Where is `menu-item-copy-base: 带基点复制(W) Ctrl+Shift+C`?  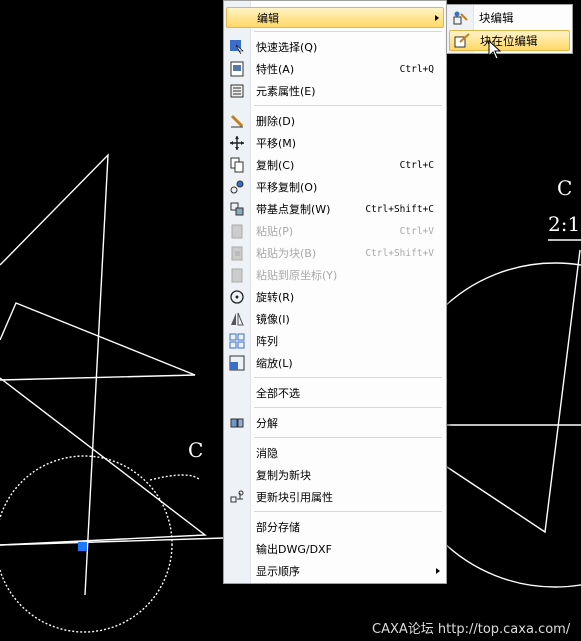
menu-item-copy-base: 带基点复制(W) Ctrl+Shift+C is located at coordinates (335, 209).